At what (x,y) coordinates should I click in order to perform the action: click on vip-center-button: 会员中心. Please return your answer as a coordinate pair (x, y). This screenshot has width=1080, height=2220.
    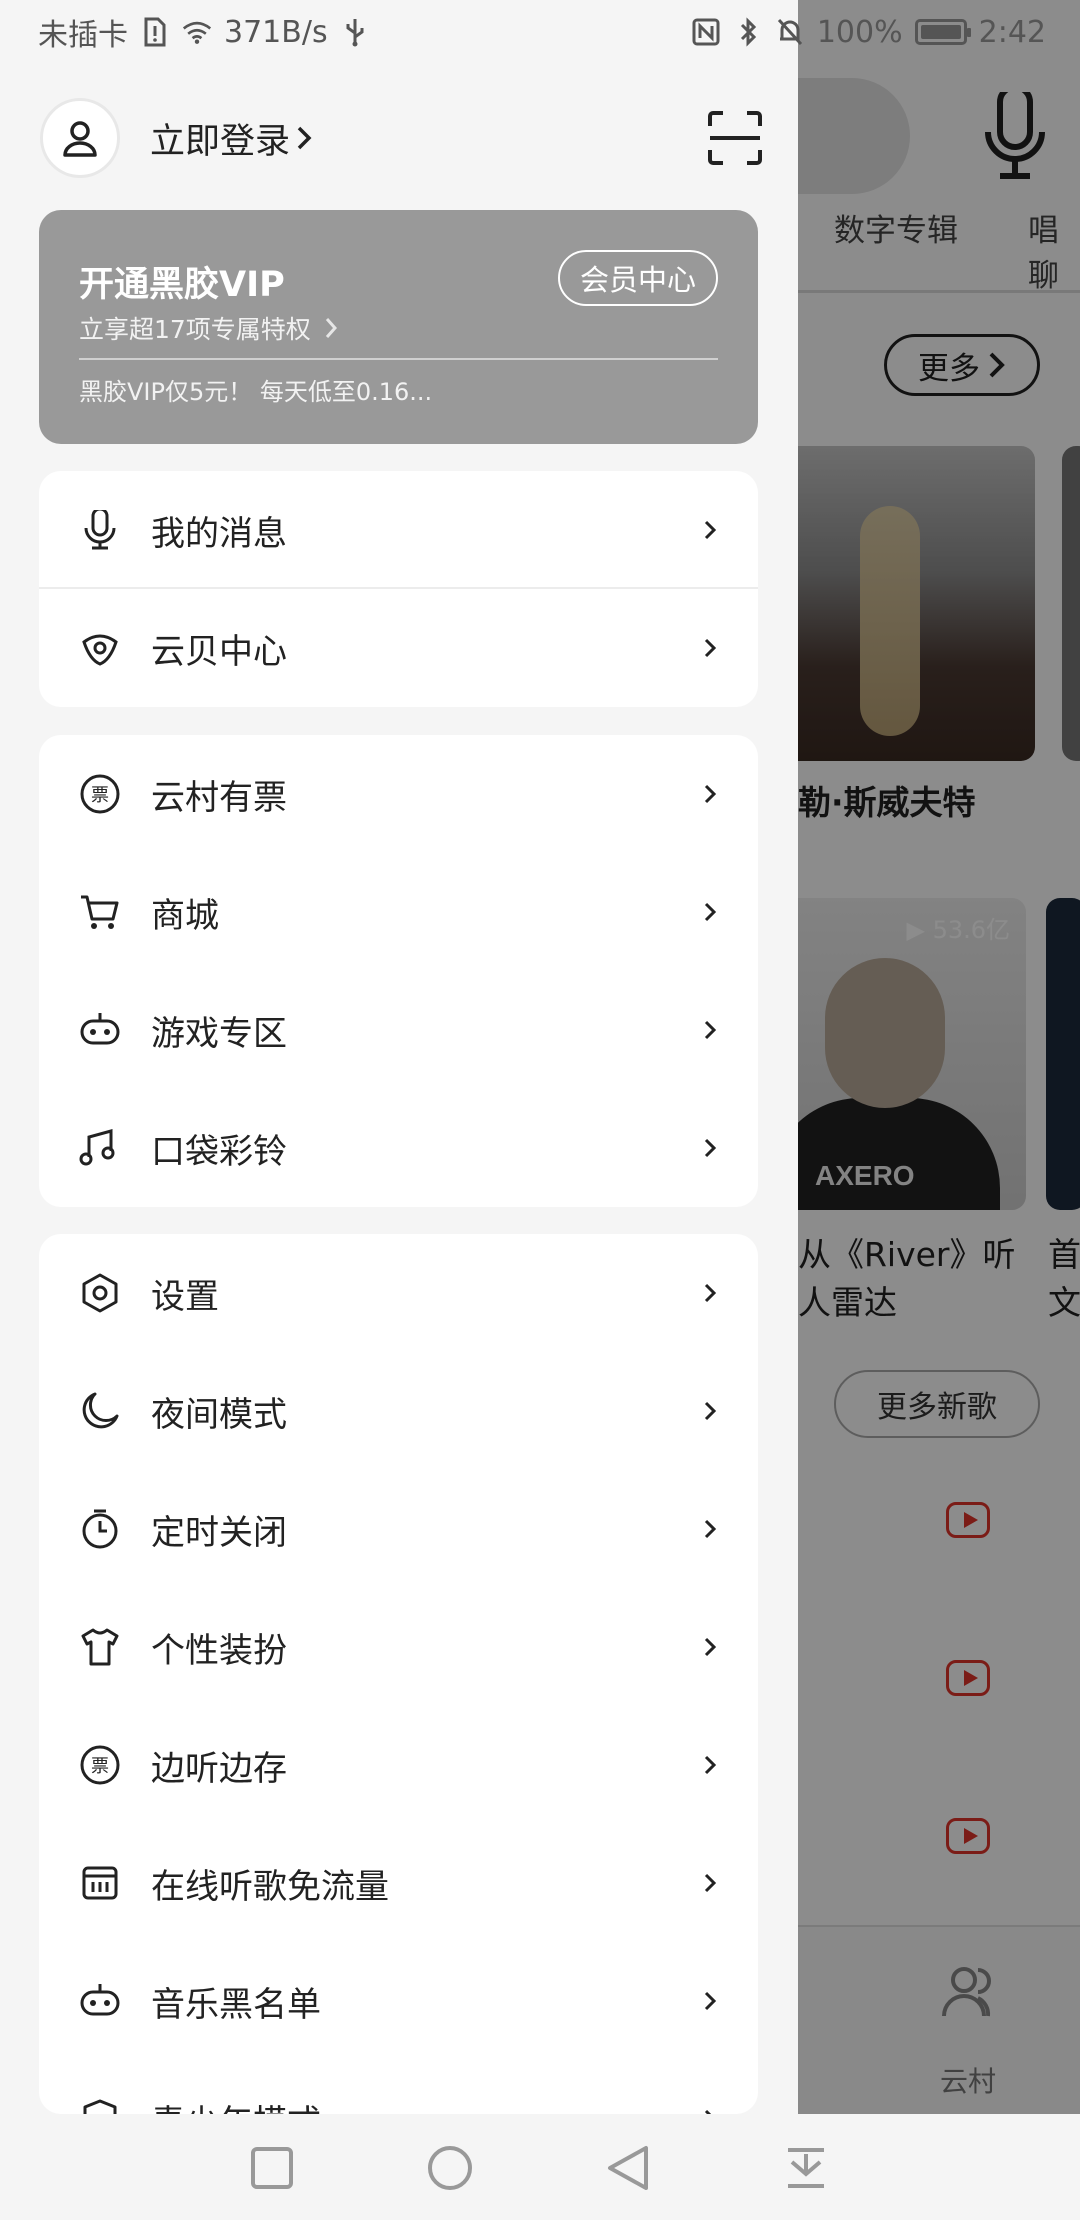
    Looking at the image, I should click on (638, 278).